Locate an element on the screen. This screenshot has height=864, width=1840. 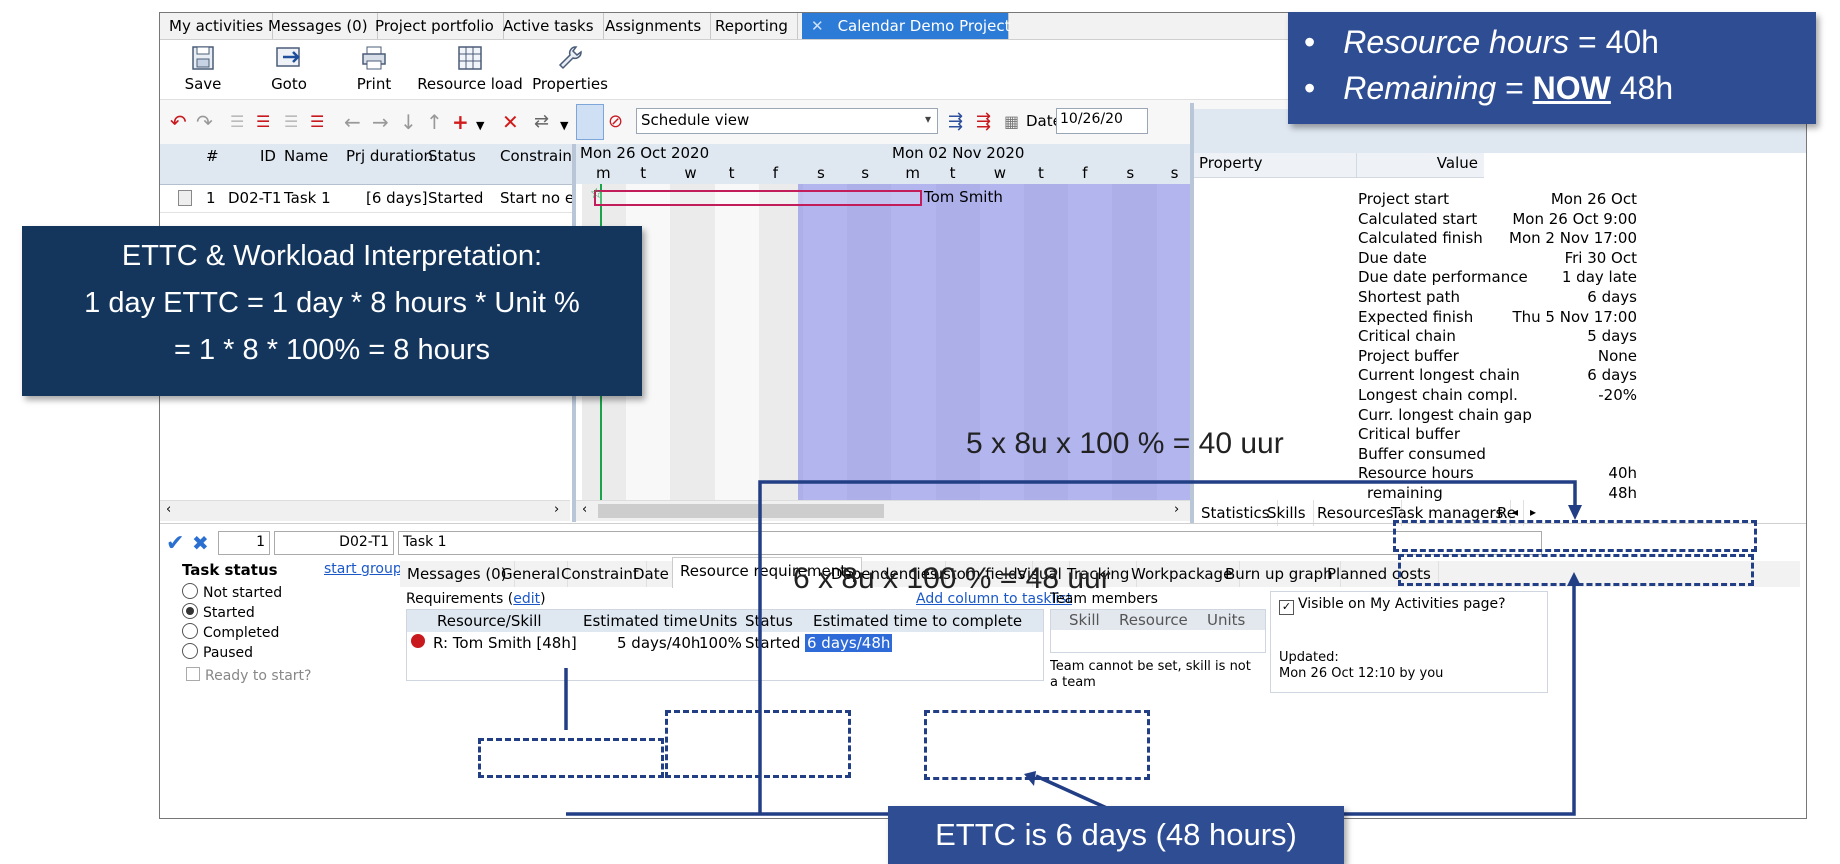
ettc-bottom-text: ETTC is 6 days (48 hours) is located at coordinates (1116, 834).